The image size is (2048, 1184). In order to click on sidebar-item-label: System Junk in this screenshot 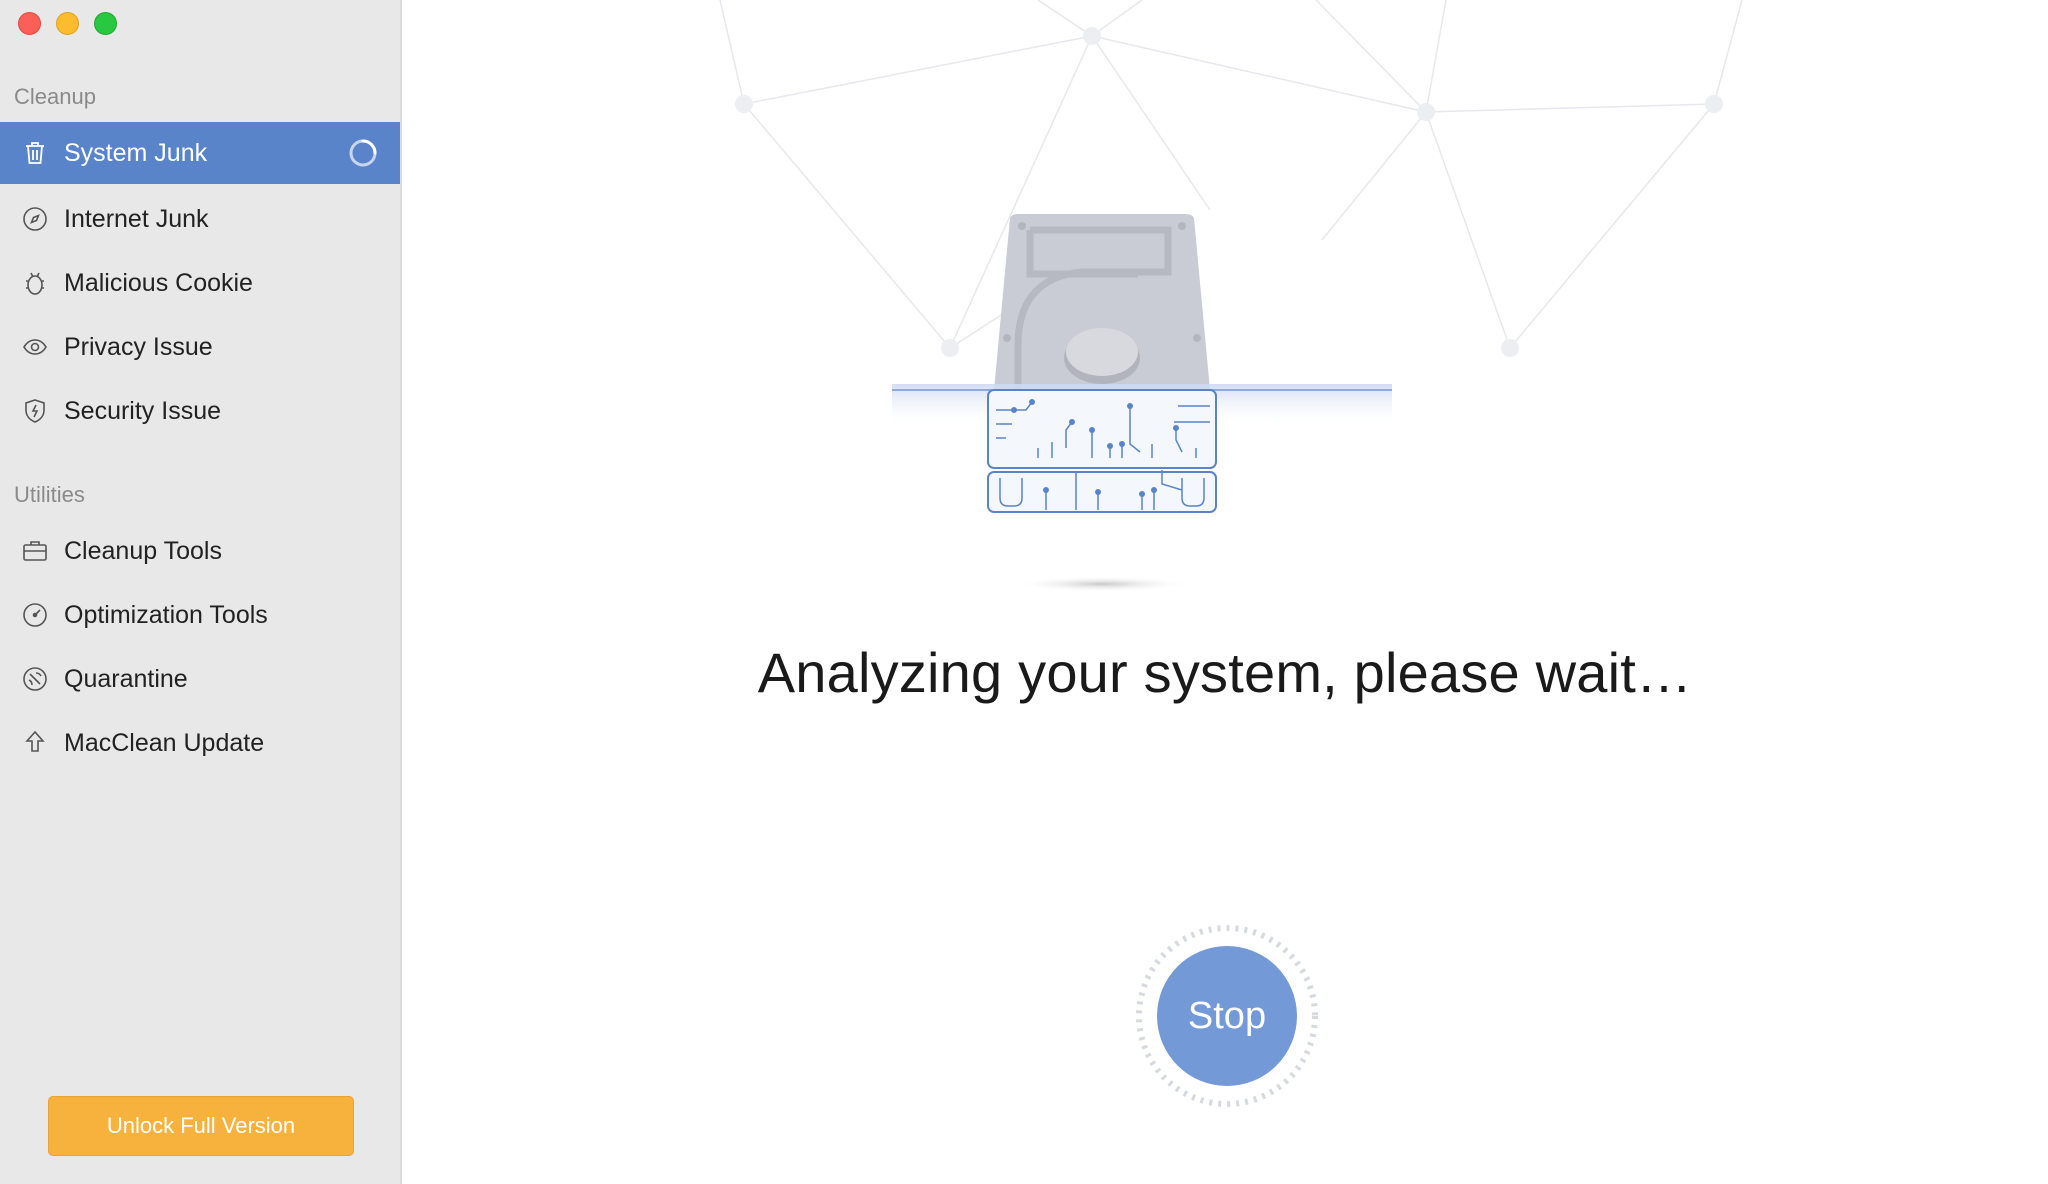, I will do `click(136, 152)`.